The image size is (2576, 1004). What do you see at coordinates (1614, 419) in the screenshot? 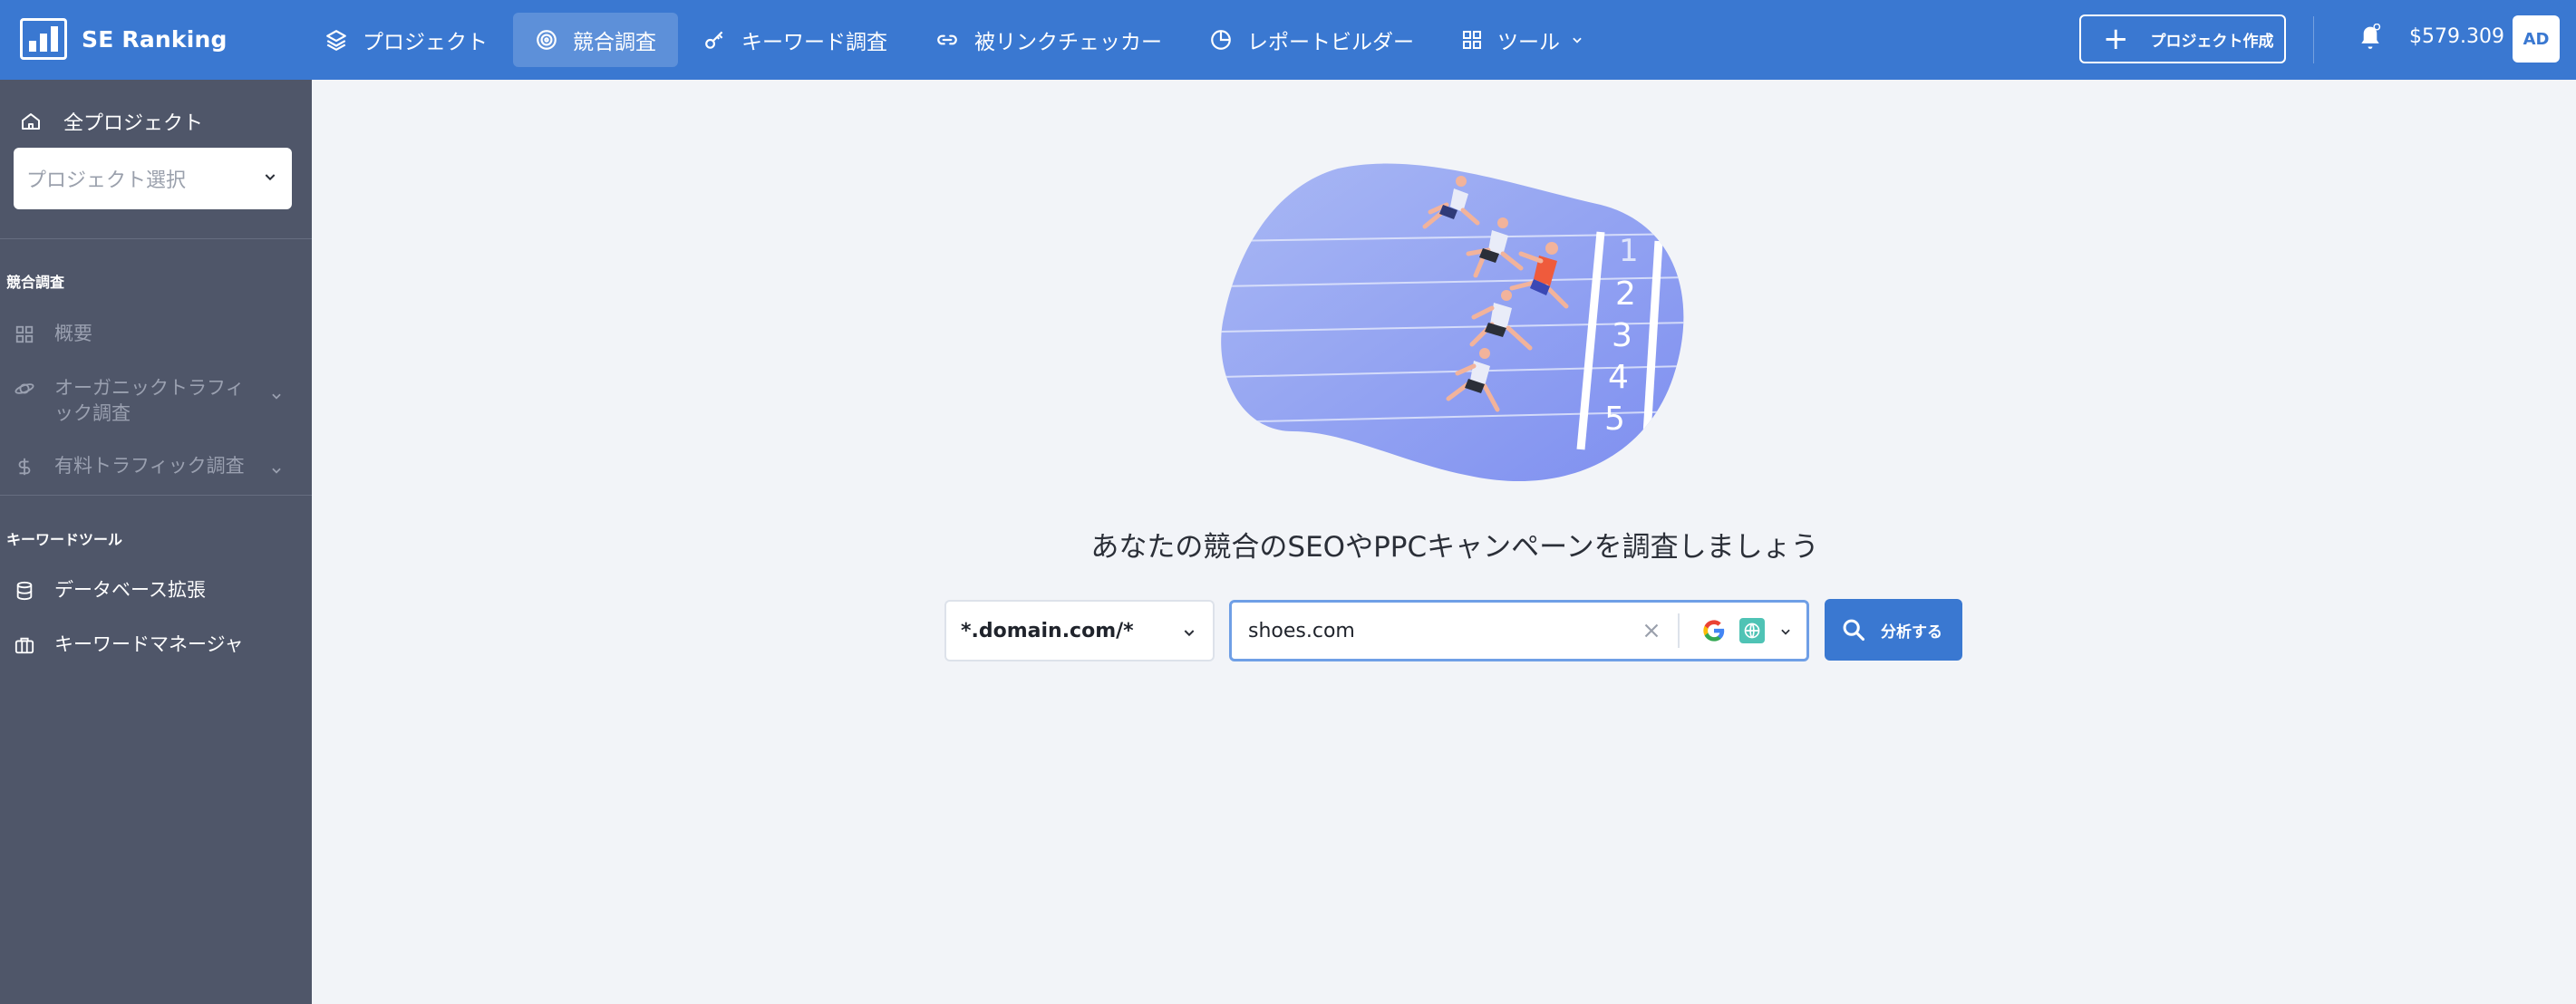
I see `svg-text: 5` at bounding box center [1614, 419].